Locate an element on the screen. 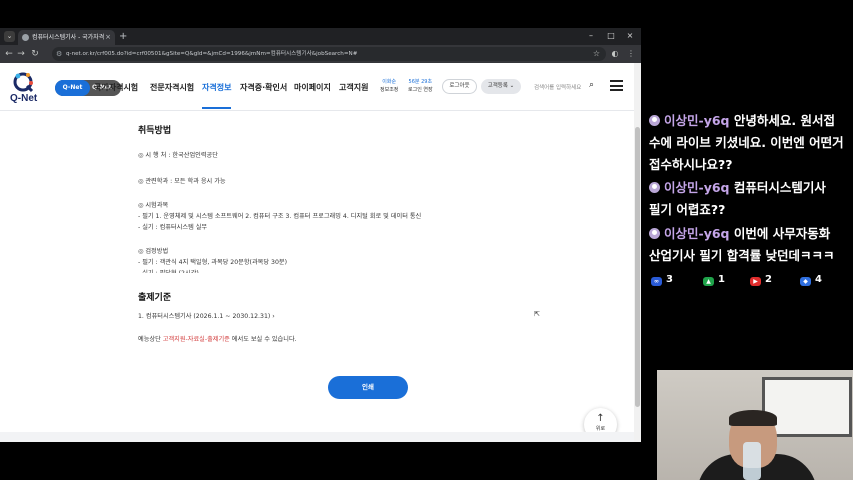  chat-message: 이상민-y6q 컴퓨터시스템기사 필기 어렵죠?? is located at coordinates (749, 199).